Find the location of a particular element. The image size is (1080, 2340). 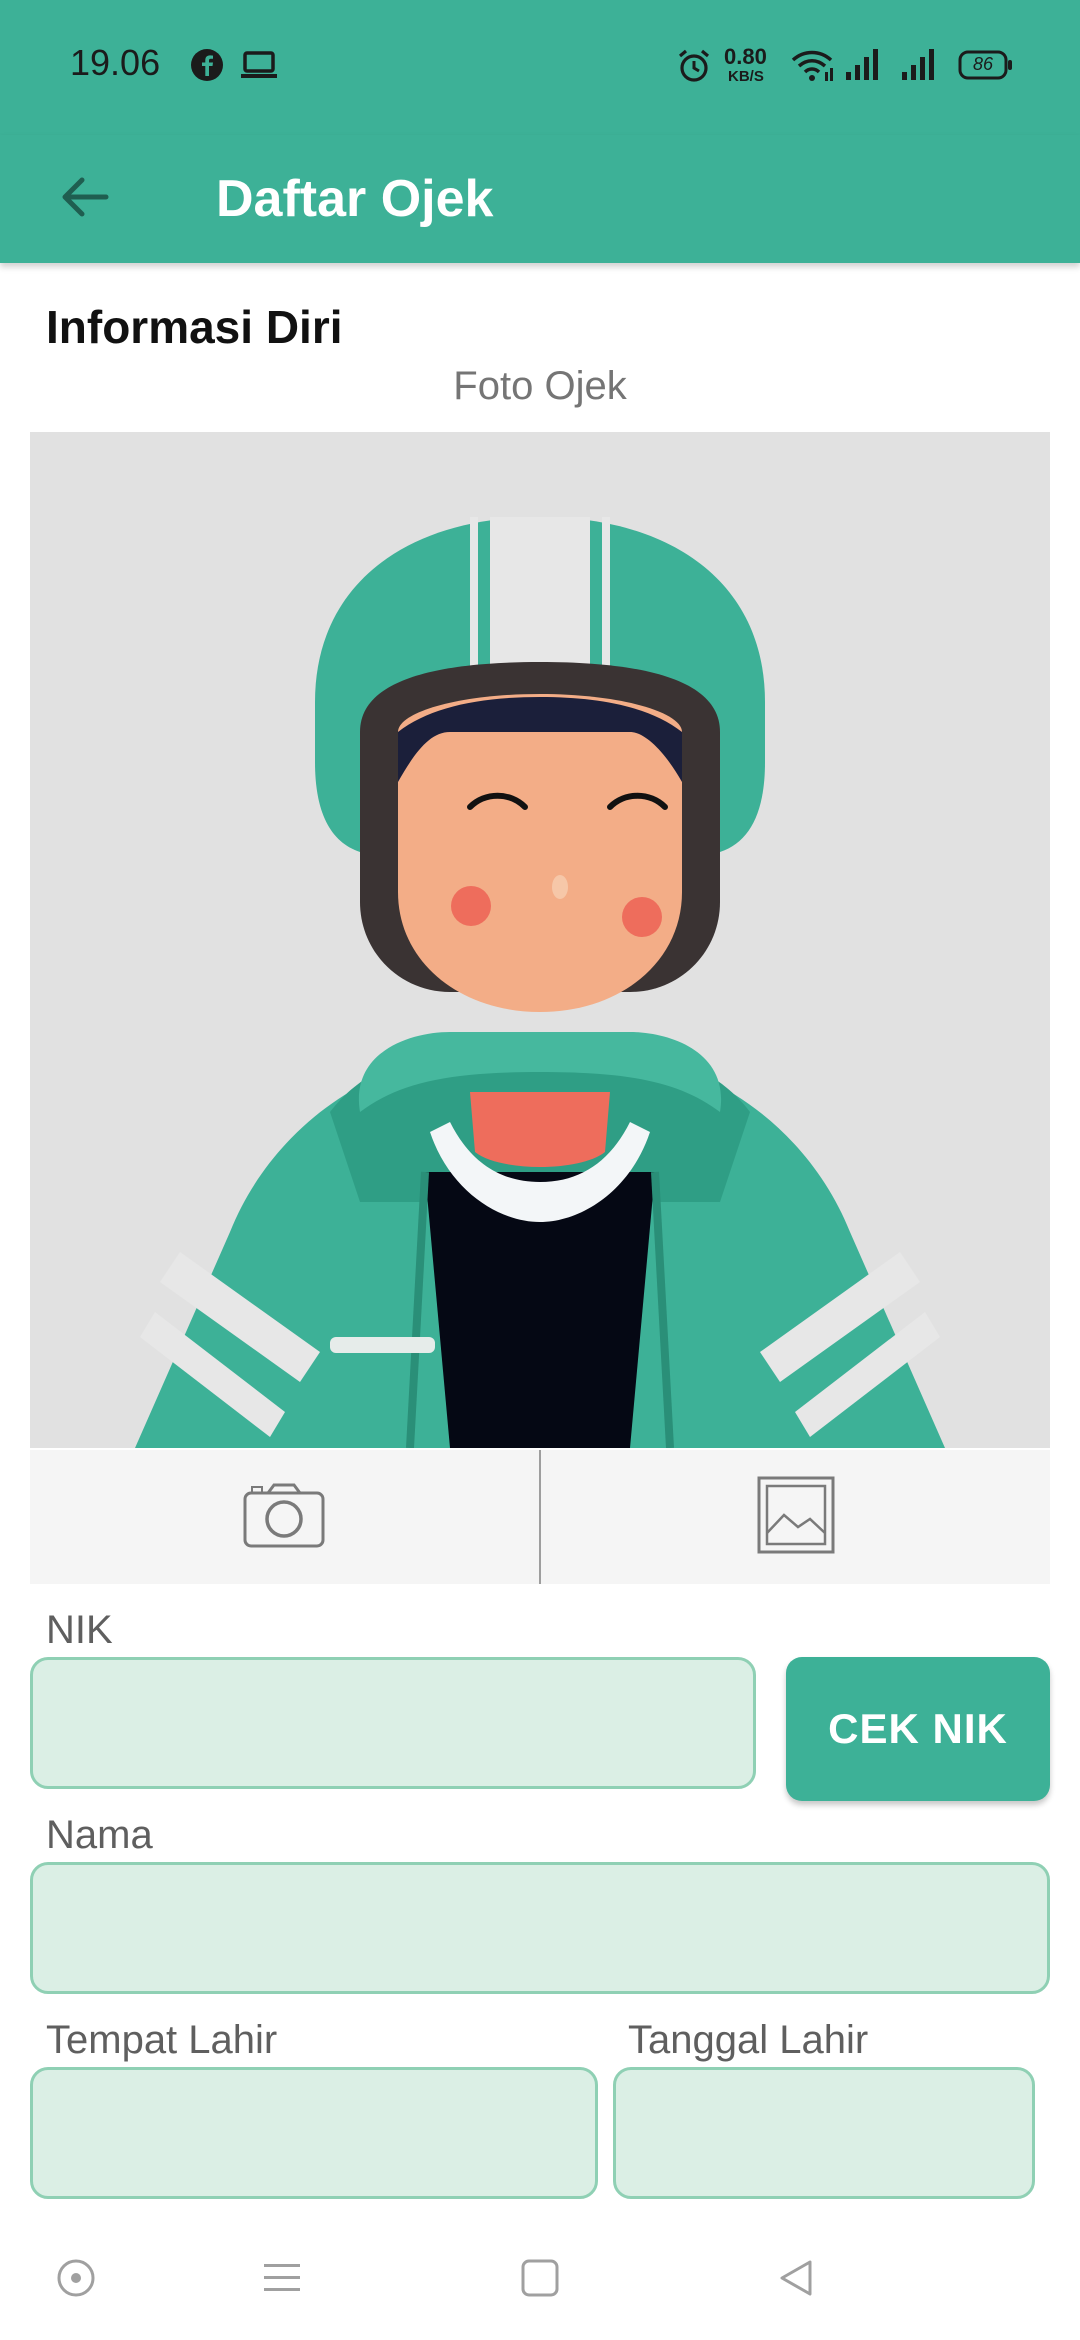

tanggal-lahir-label: Tanggal Lahir is located at coordinates (748, 2040).